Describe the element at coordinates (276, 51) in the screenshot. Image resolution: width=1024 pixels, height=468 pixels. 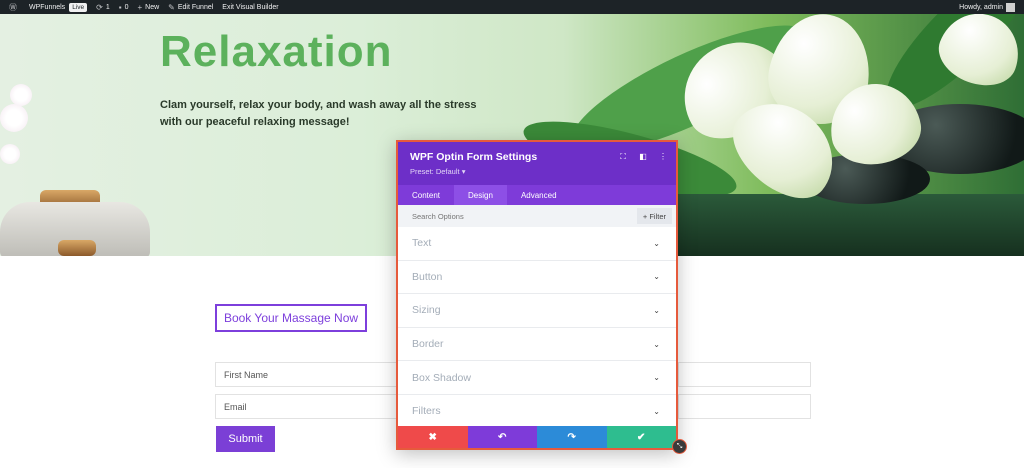
I see `hero-title: Relaxation` at that location.